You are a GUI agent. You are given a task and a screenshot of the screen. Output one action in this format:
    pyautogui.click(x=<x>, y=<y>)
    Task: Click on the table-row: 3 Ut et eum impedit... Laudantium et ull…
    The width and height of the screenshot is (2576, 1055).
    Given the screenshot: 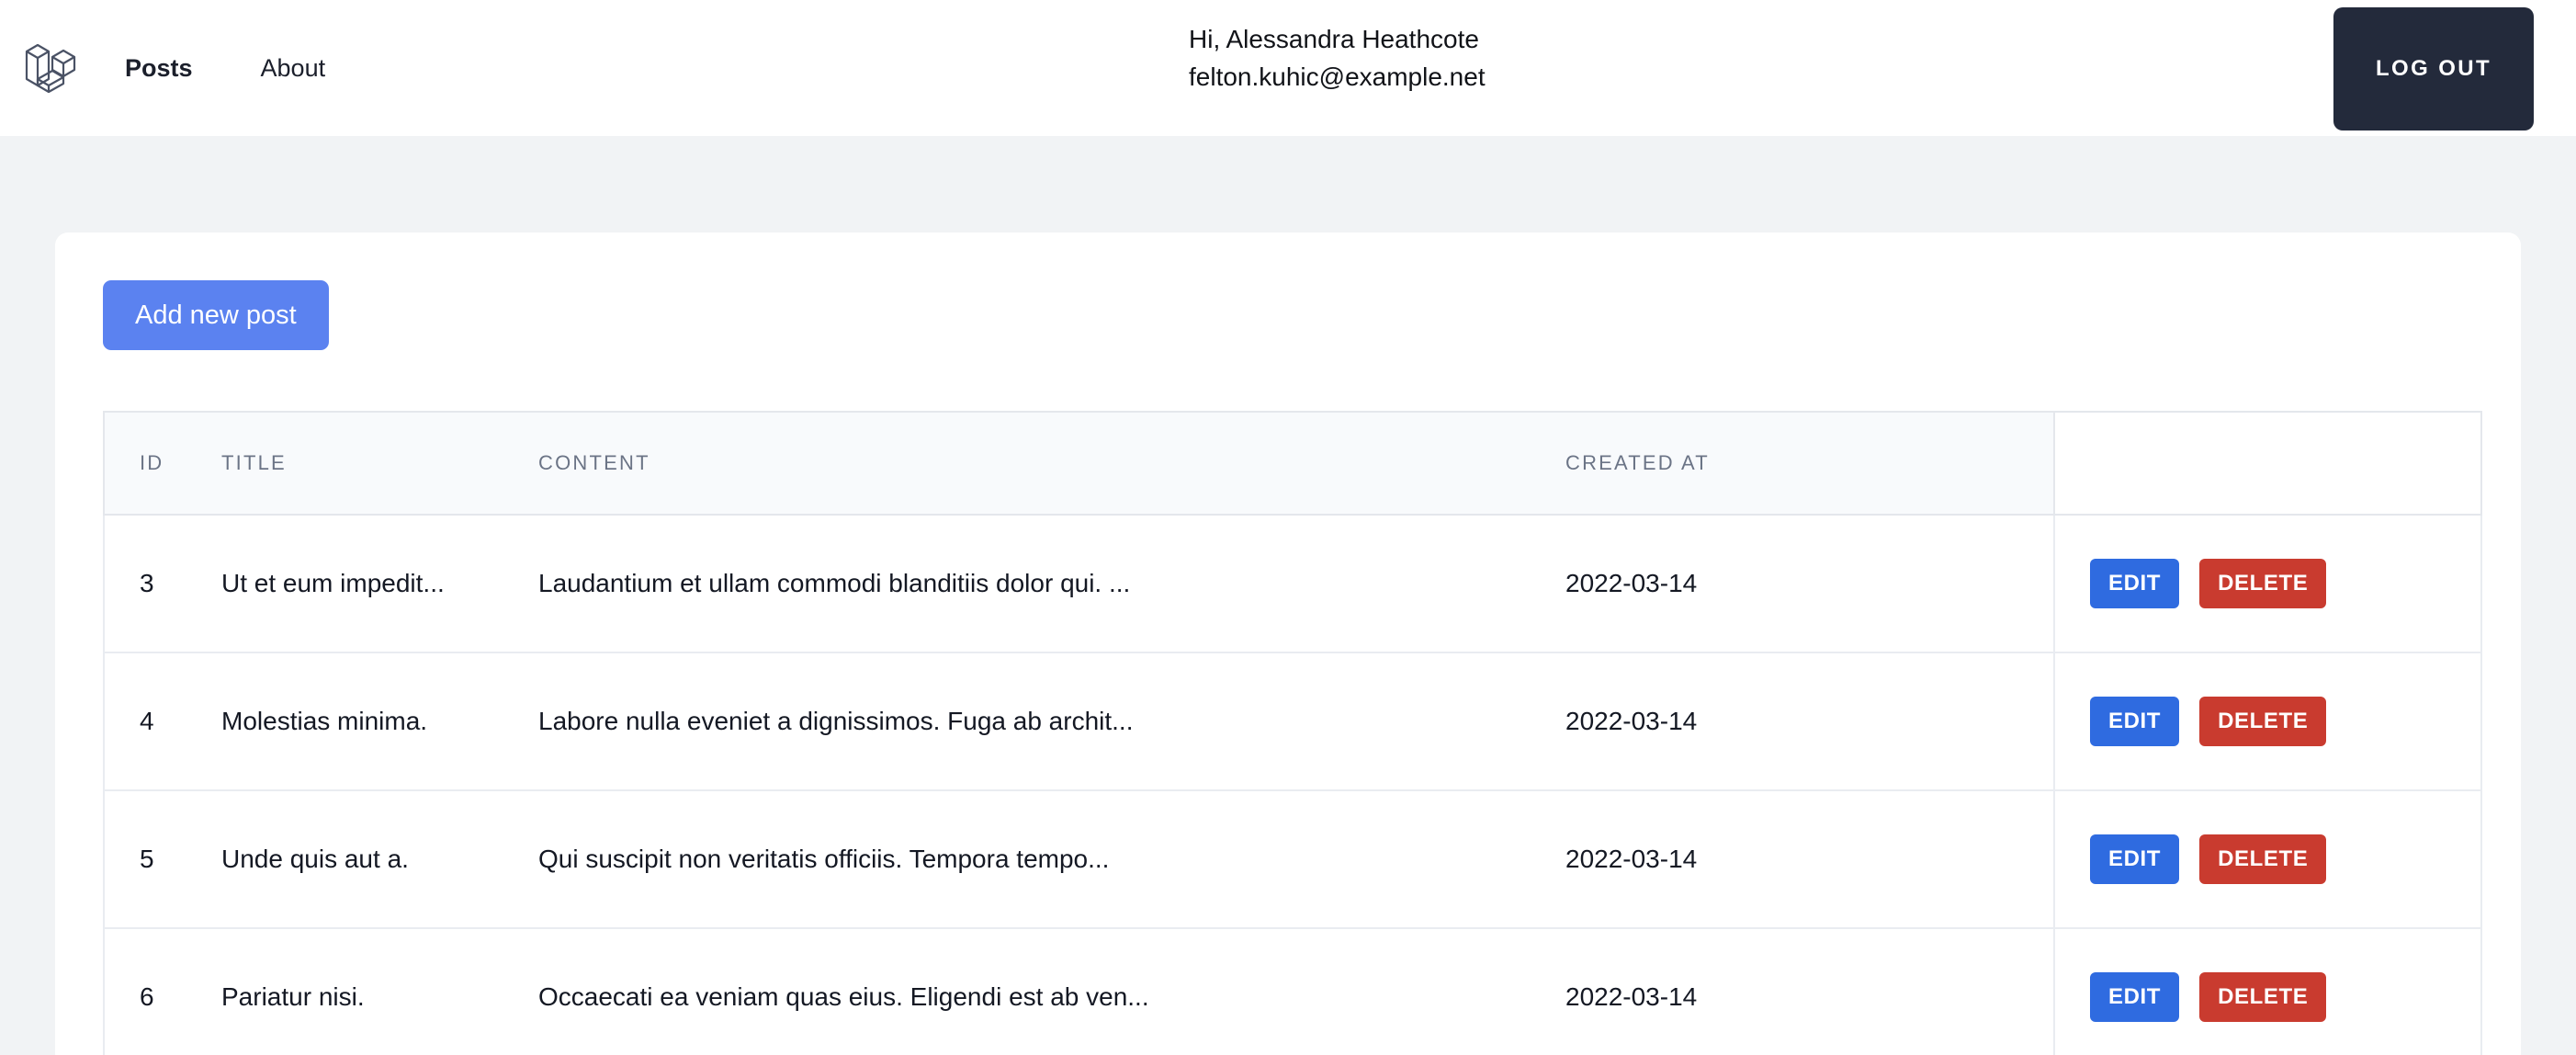 What is the action you would take?
    pyautogui.click(x=1292, y=584)
    